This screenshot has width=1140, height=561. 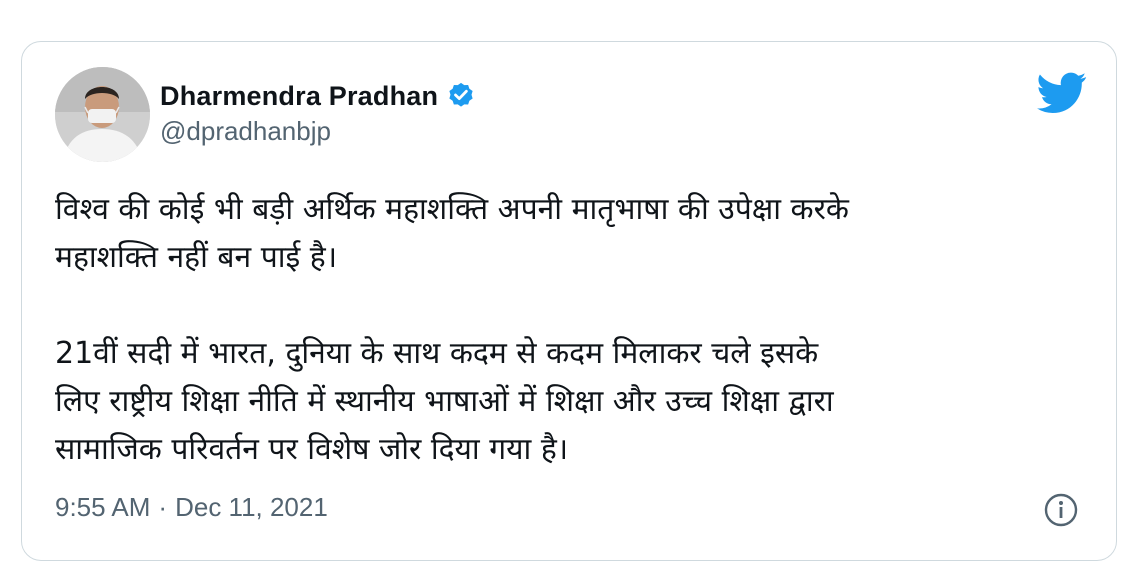 I want to click on avatar-image, so click(x=102, y=114).